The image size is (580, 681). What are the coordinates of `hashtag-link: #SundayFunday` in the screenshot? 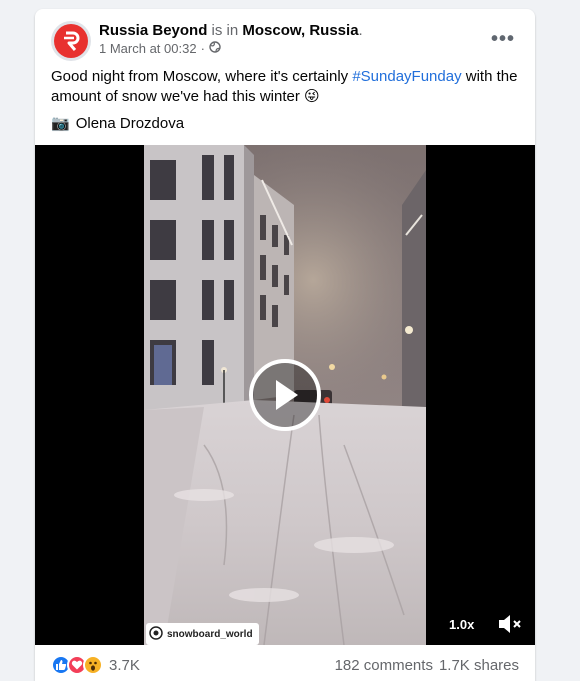 It's located at (406, 76).